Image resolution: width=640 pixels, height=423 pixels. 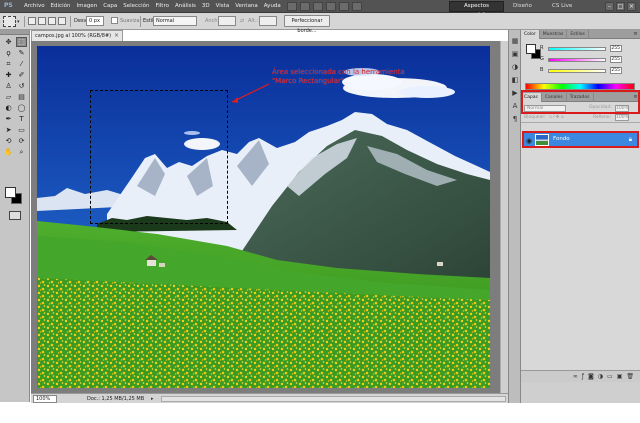 What do you see at coordinates (34, 6) in the screenshot?
I see `menu-archivo: Archivo` at bounding box center [34, 6].